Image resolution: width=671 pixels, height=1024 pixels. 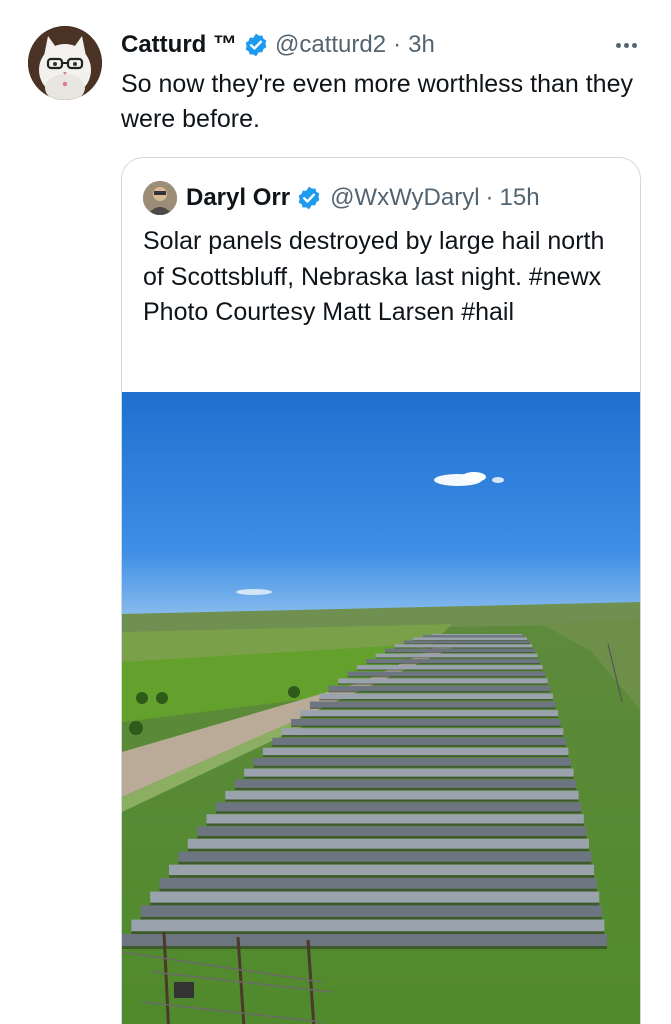 What do you see at coordinates (626, 45) in the screenshot?
I see `more-options-icon` at bounding box center [626, 45].